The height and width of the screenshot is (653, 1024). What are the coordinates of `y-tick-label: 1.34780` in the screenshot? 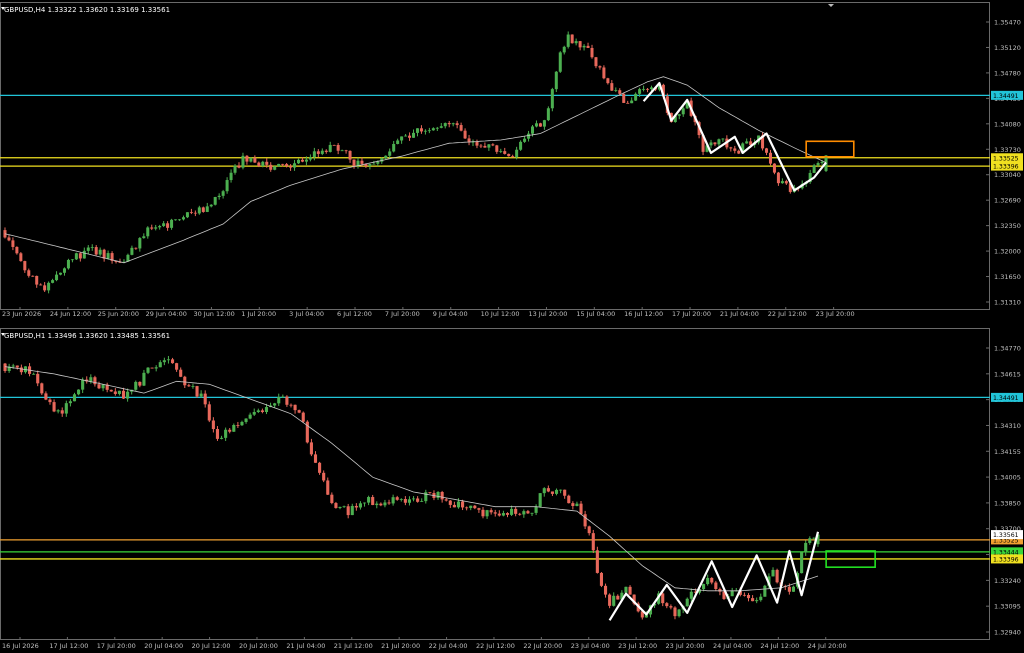 It's located at (1007, 73).